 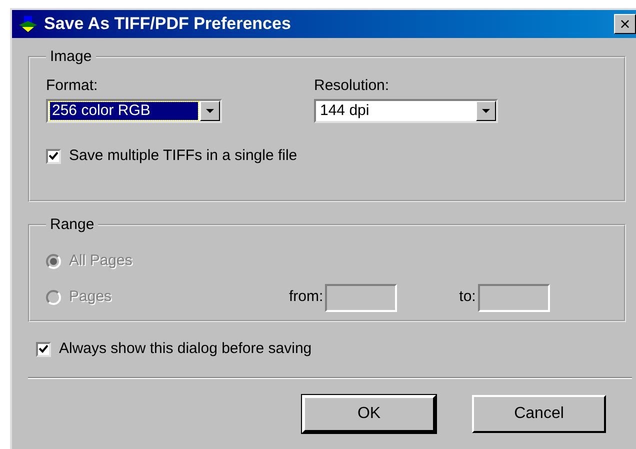 What do you see at coordinates (185, 349) in the screenshot?
I see `checkbox-label: Always show this dialog before saving` at bounding box center [185, 349].